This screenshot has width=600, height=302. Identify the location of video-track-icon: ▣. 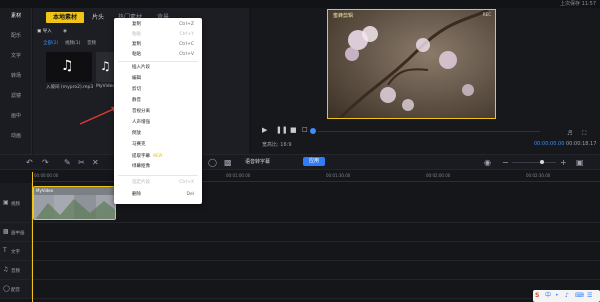
(6, 202).